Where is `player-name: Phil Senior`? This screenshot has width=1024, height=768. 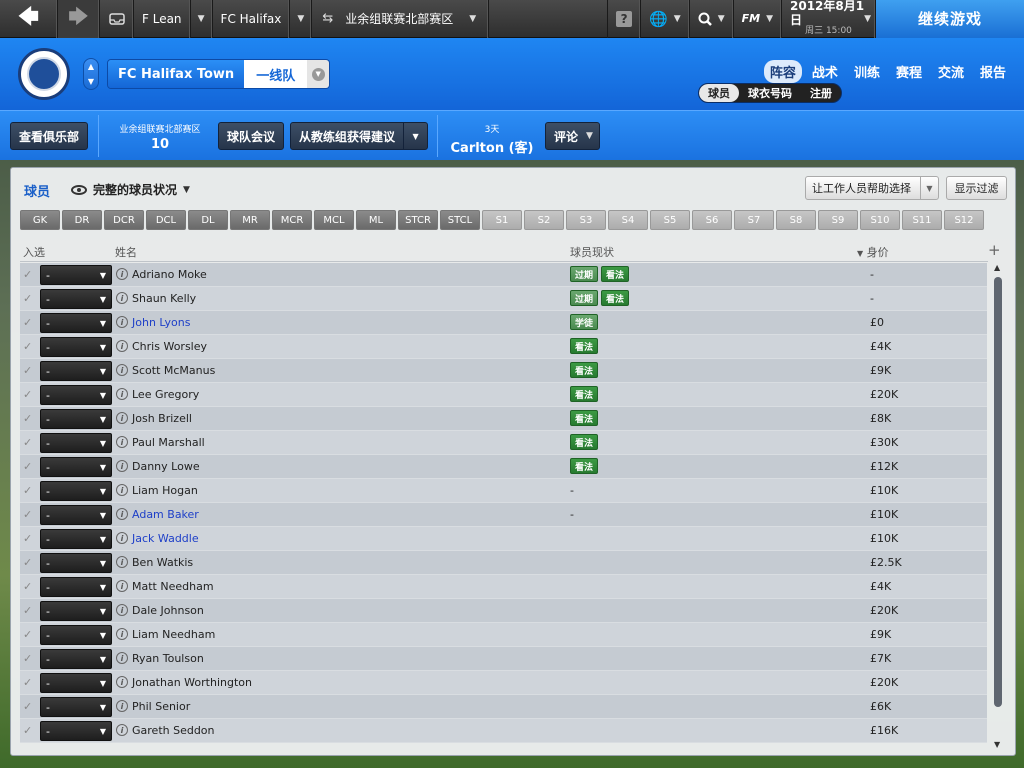 player-name: Phil Senior is located at coordinates (161, 706).